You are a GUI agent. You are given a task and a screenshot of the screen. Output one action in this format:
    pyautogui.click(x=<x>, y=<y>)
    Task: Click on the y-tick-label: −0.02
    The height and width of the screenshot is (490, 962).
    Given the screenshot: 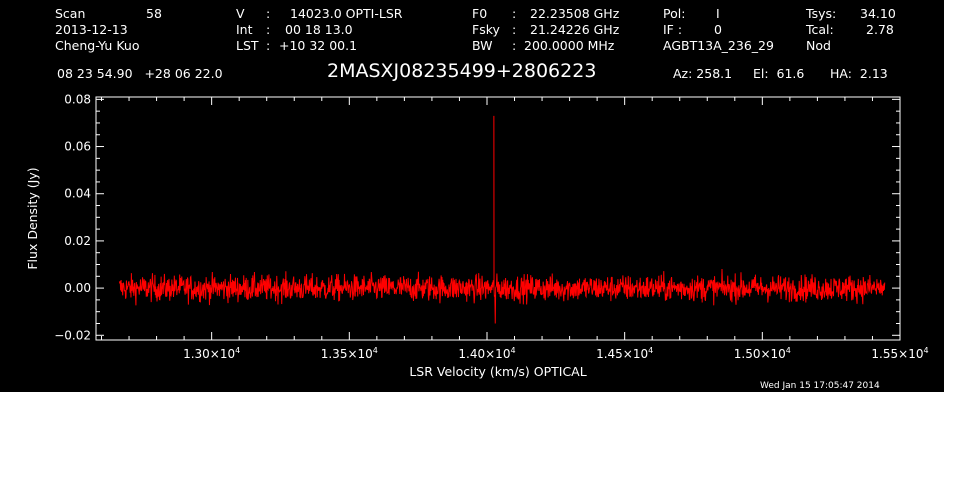 What is the action you would take?
    pyautogui.click(x=72, y=335)
    